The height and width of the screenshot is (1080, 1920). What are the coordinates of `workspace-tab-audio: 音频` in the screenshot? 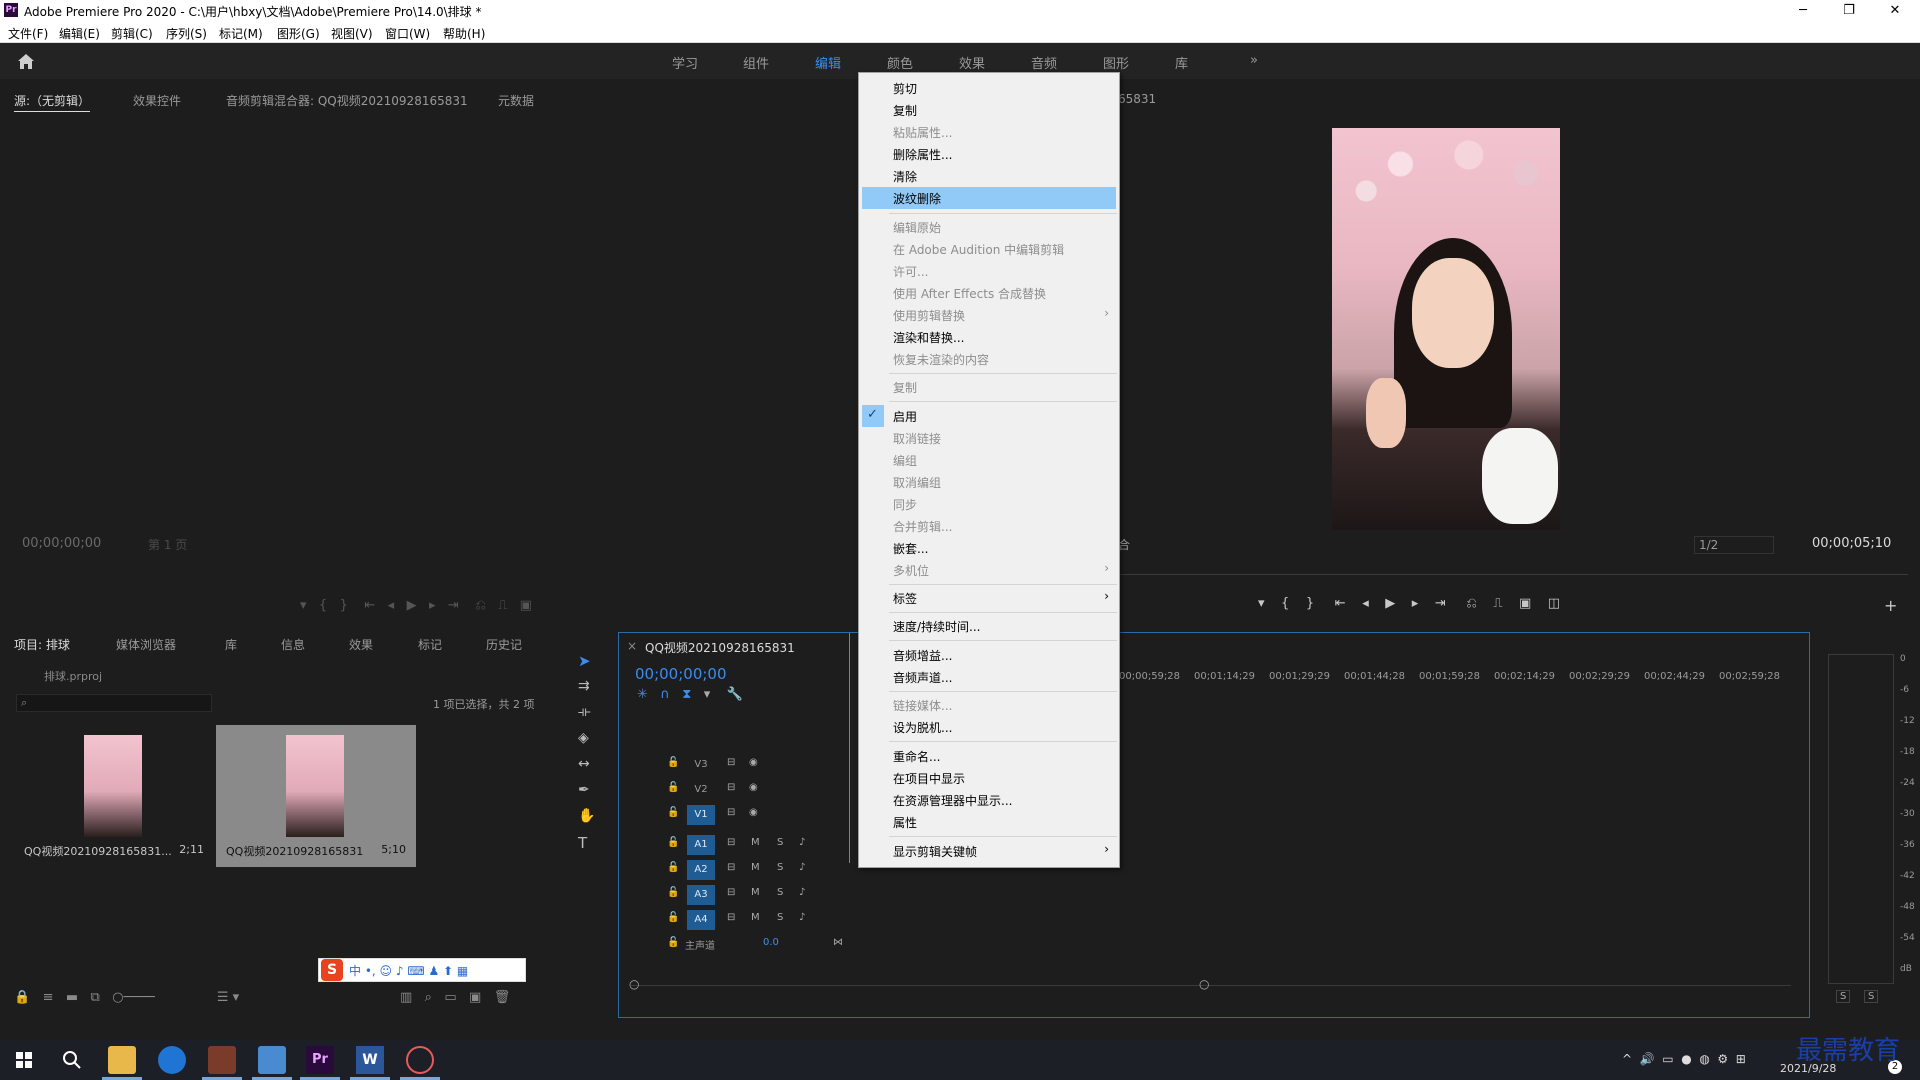 It's located at (1044, 62).